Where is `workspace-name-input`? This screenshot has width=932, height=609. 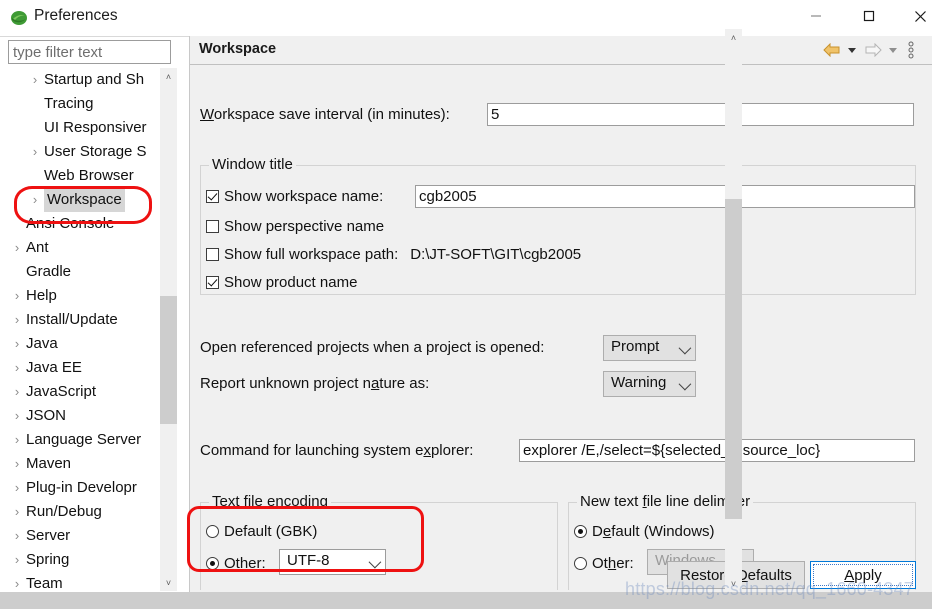 workspace-name-input is located at coordinates (665, 196).